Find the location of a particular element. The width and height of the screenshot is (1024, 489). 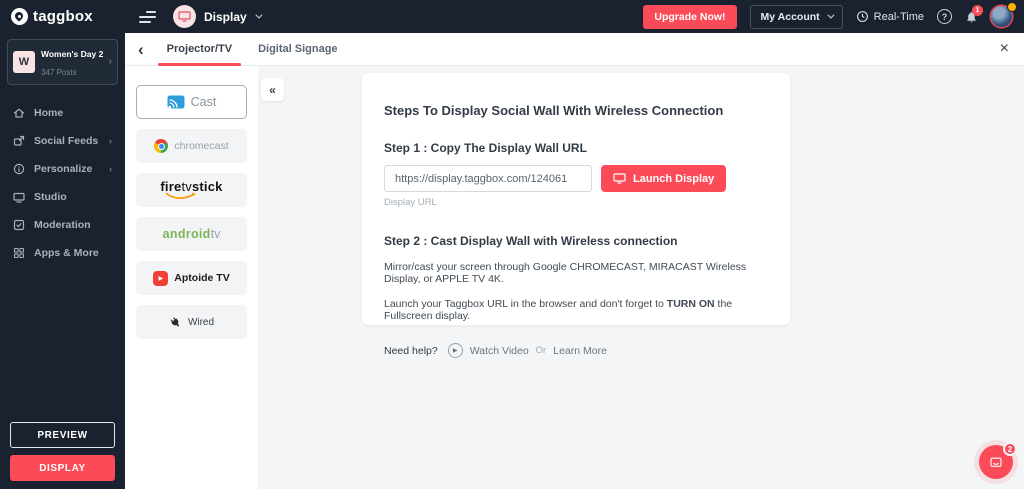

or-label: Or is located at coordinates (541, 350).